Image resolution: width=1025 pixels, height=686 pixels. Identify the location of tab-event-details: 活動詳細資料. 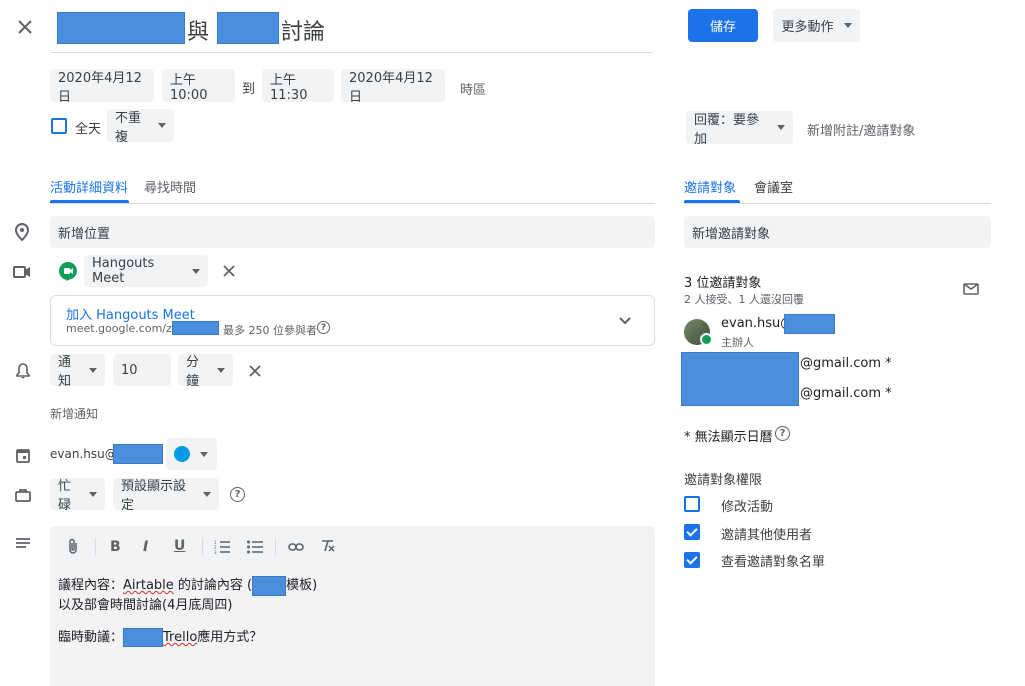
(89, 186).